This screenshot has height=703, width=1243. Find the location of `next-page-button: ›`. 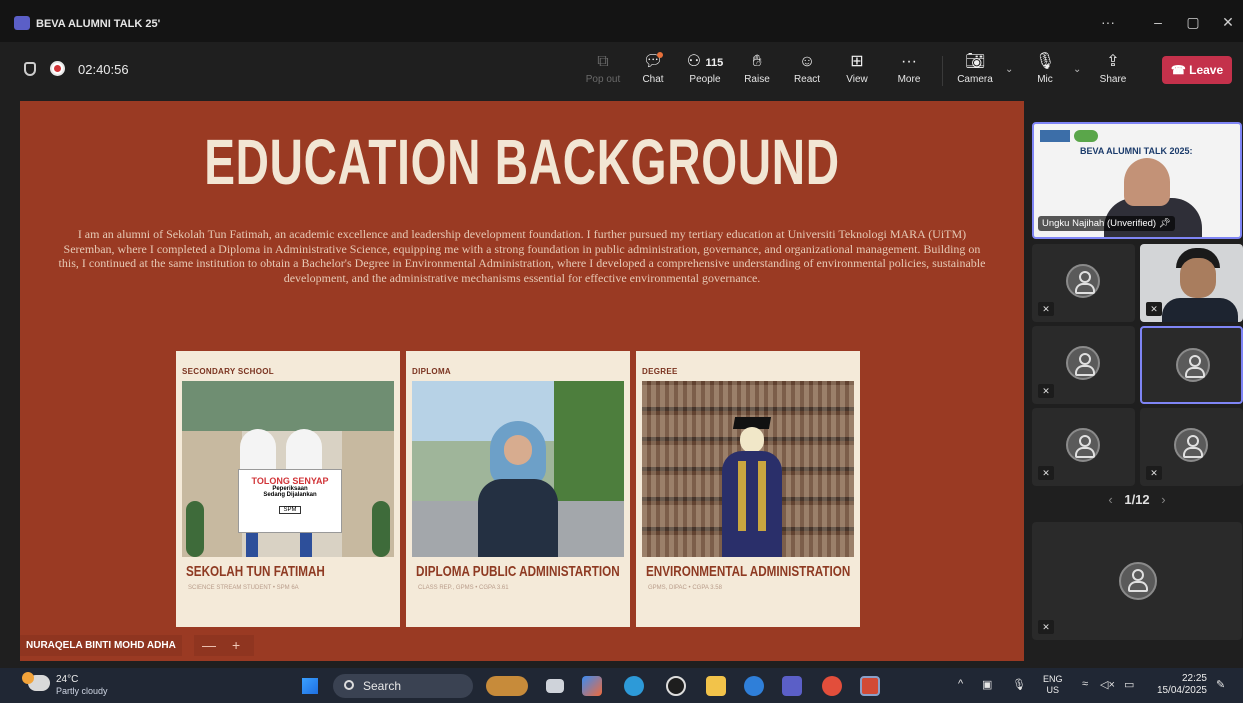

next-page-button: › is located at coordinates (1163, 499).